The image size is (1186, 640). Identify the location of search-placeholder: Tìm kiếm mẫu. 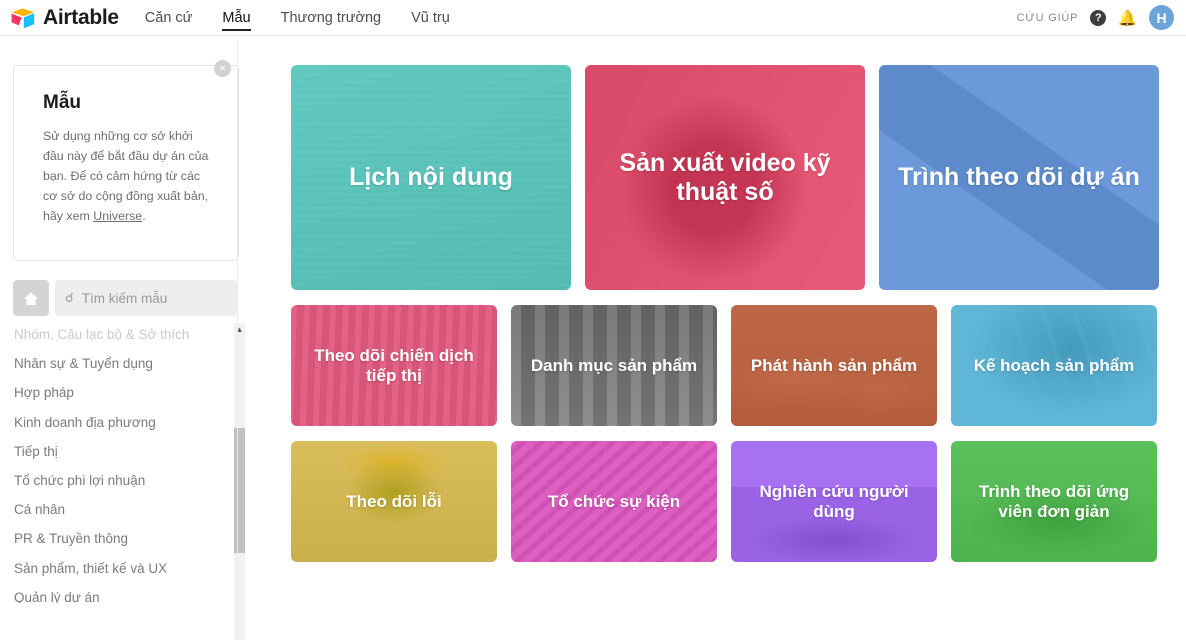
(124, 298).